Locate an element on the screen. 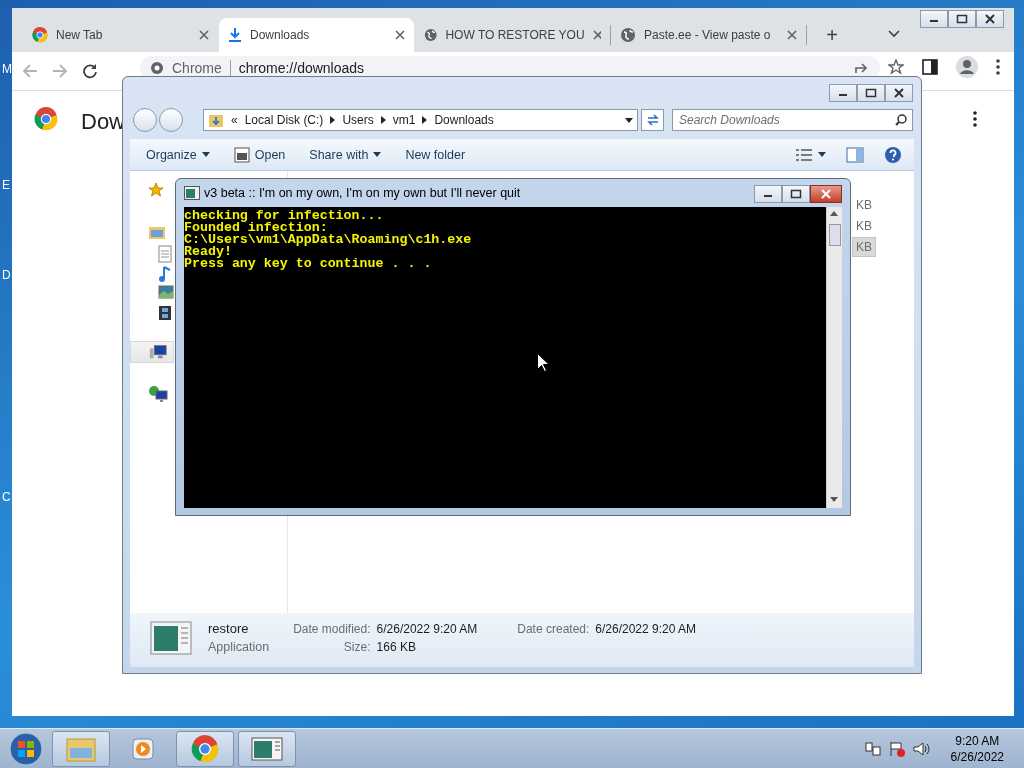 The width and height of the screenshot is (1024, 768). browser-tab: HOW TO RESTORE YOU is located at coordinates (512, 35).